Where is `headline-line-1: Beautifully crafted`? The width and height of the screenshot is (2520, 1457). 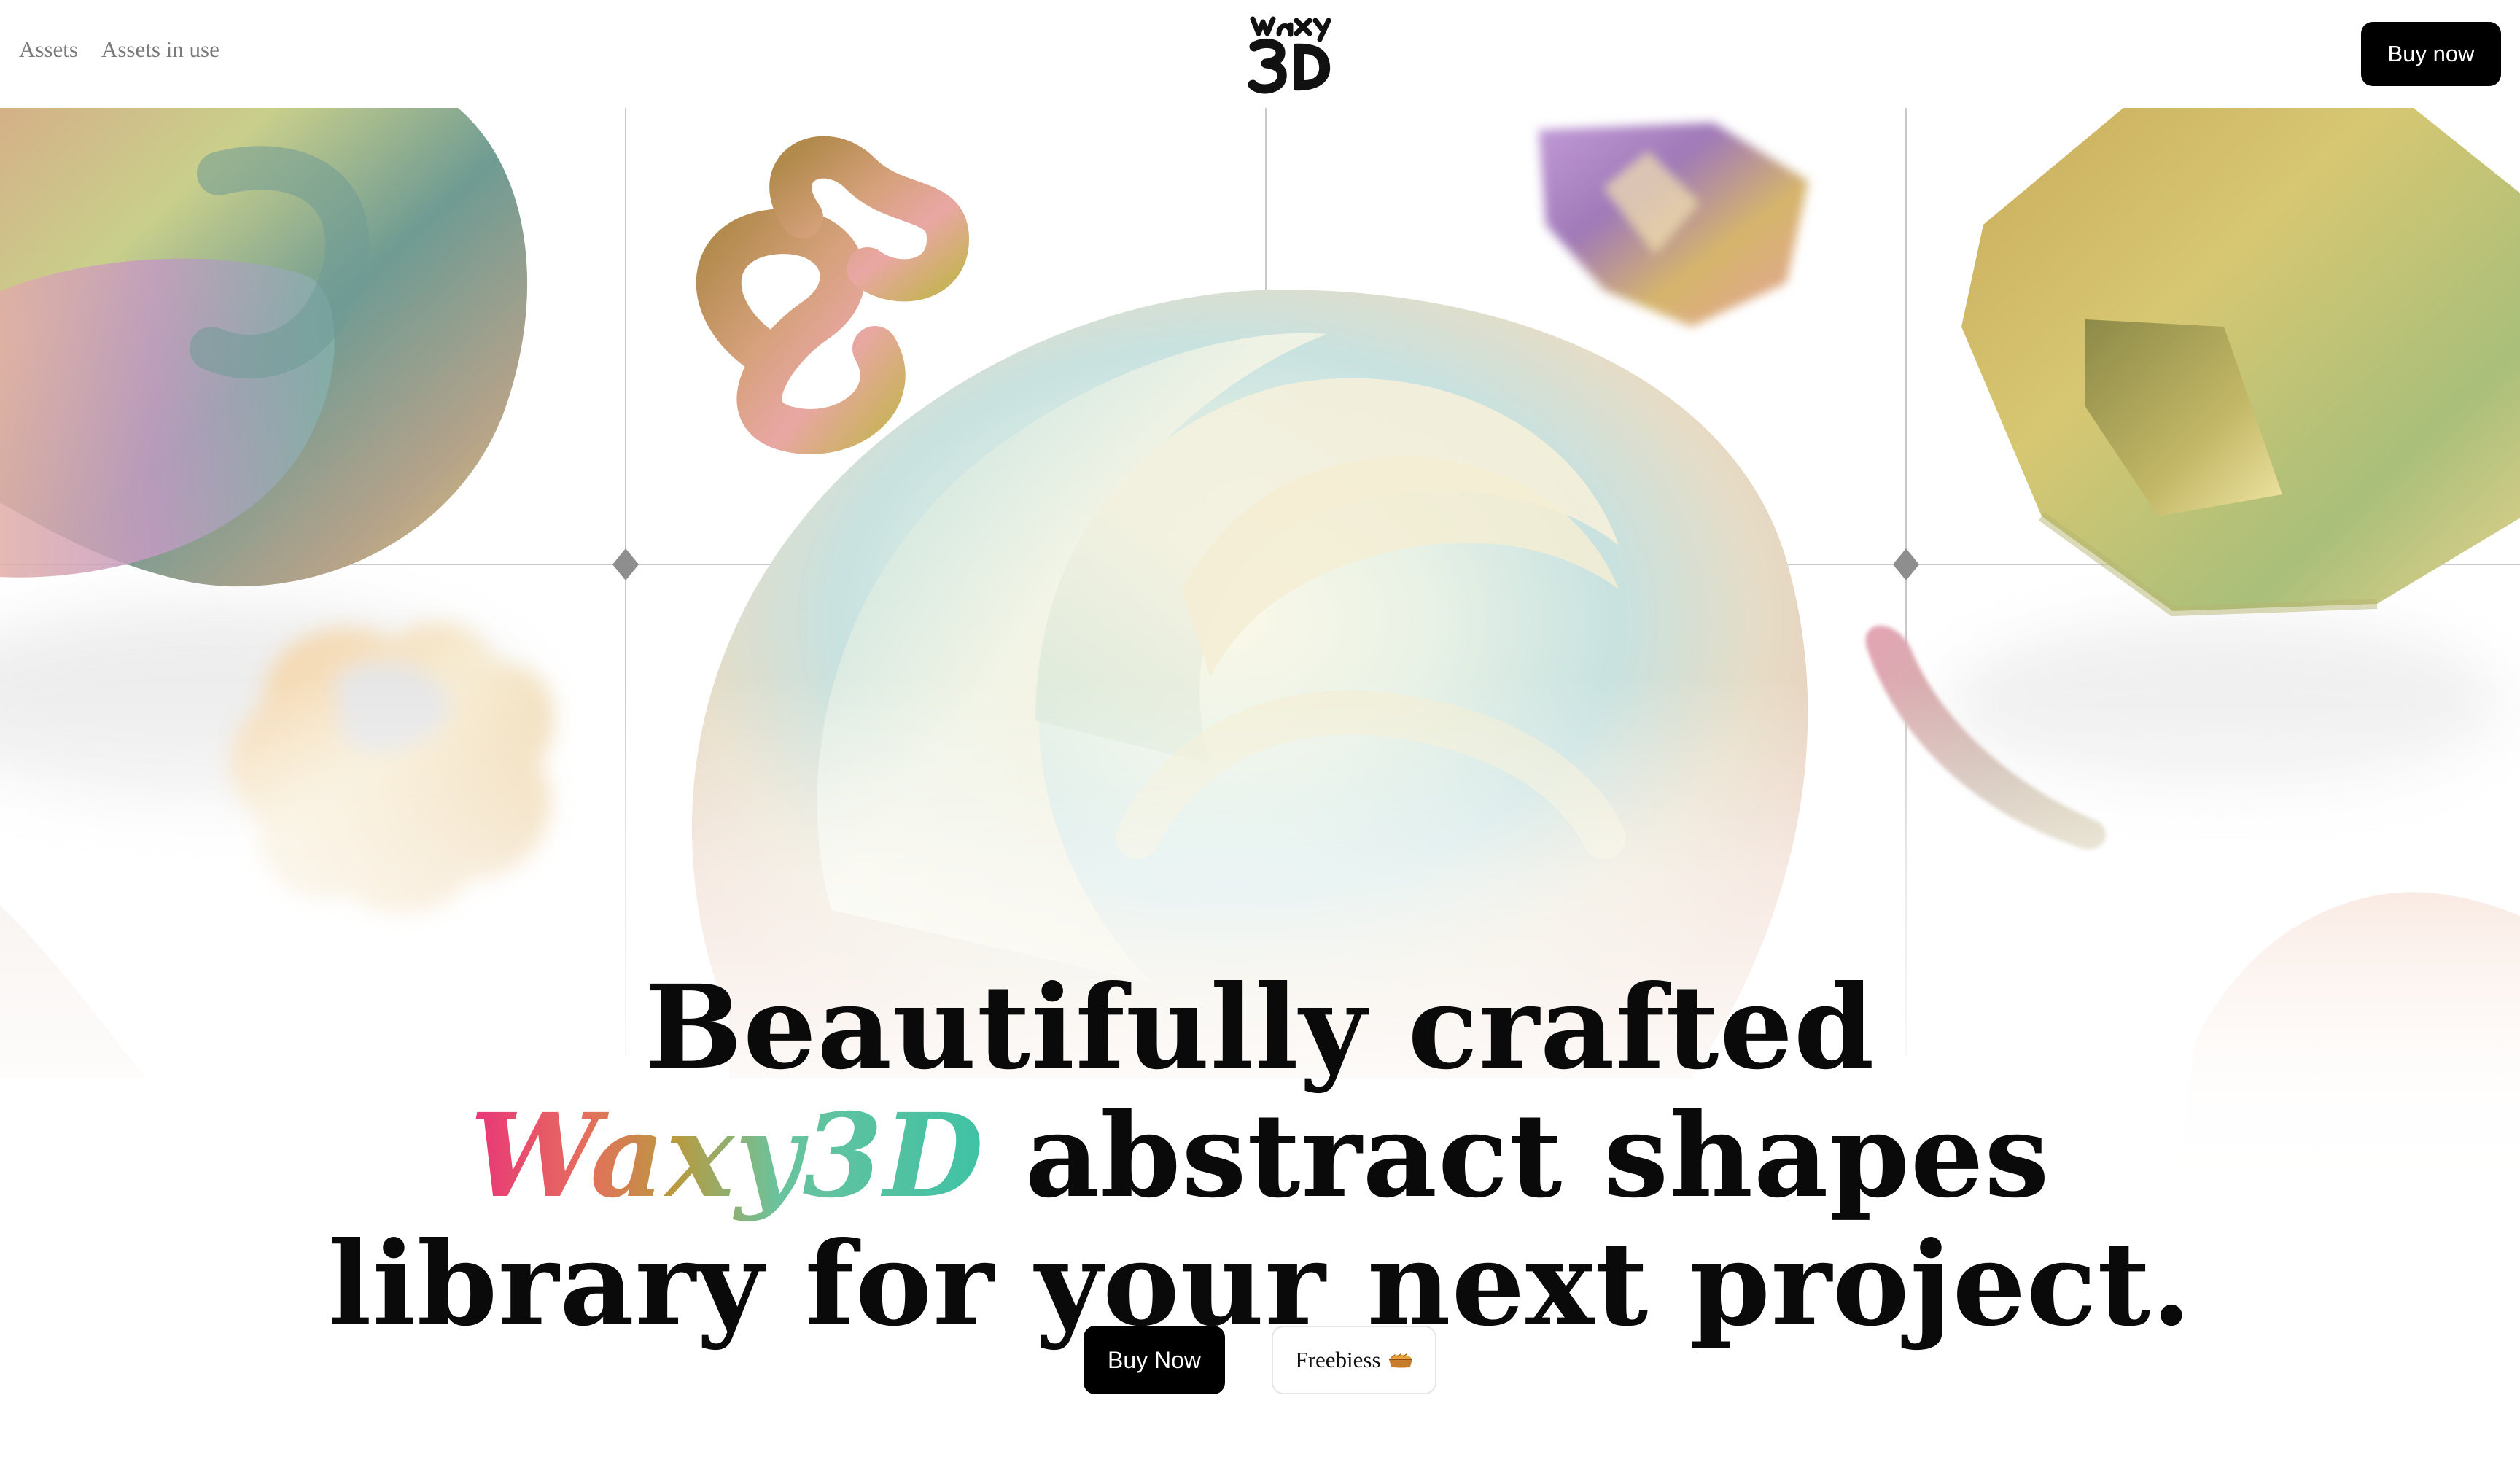 headline-line-1: Beautifully crafted is located at coordinates (1260, 1028).